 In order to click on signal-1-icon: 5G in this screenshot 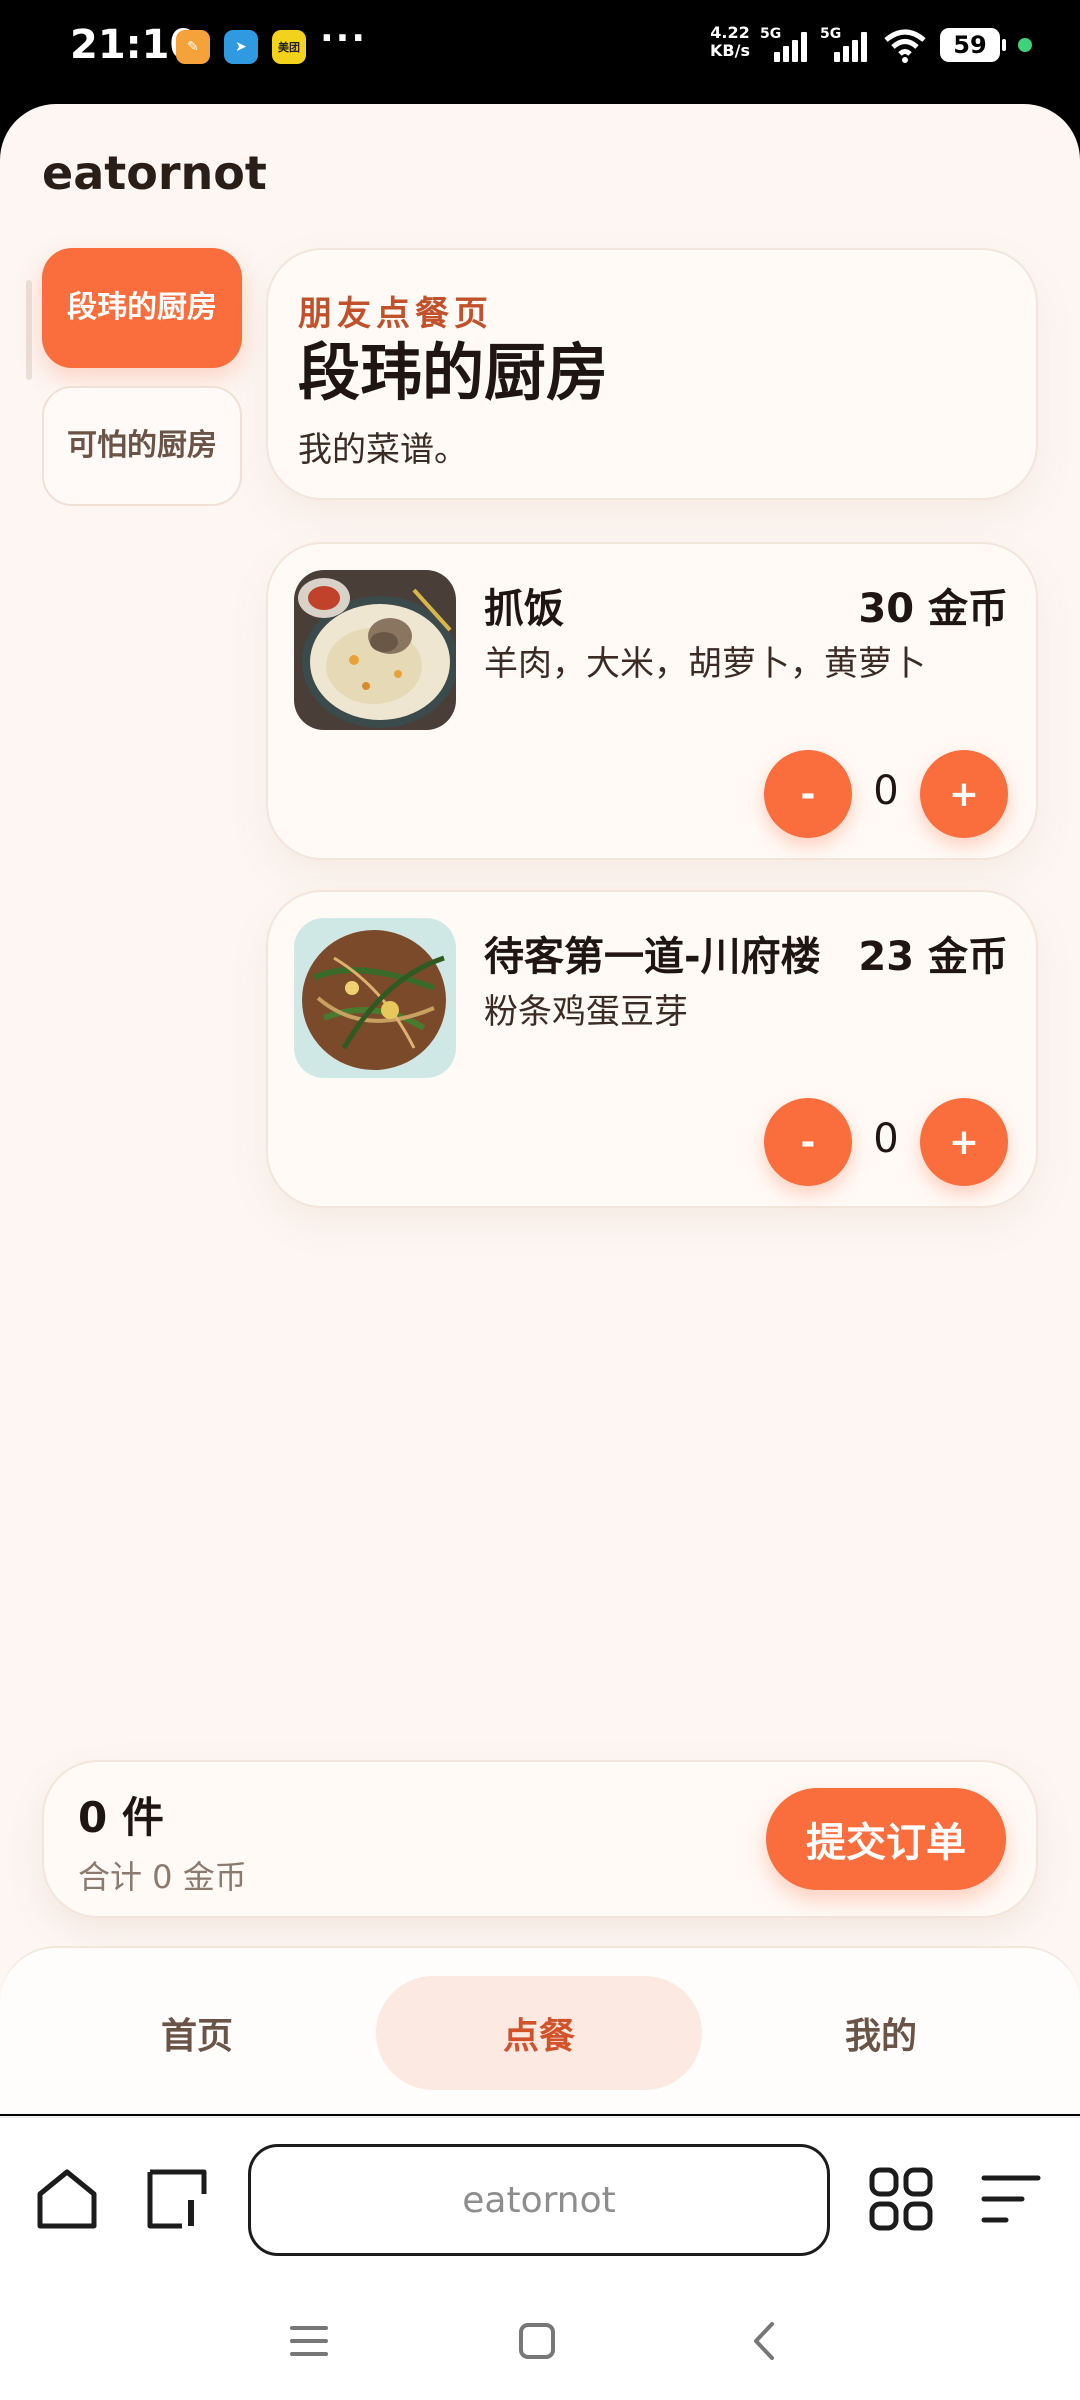, I will do `click(785, 45)`.